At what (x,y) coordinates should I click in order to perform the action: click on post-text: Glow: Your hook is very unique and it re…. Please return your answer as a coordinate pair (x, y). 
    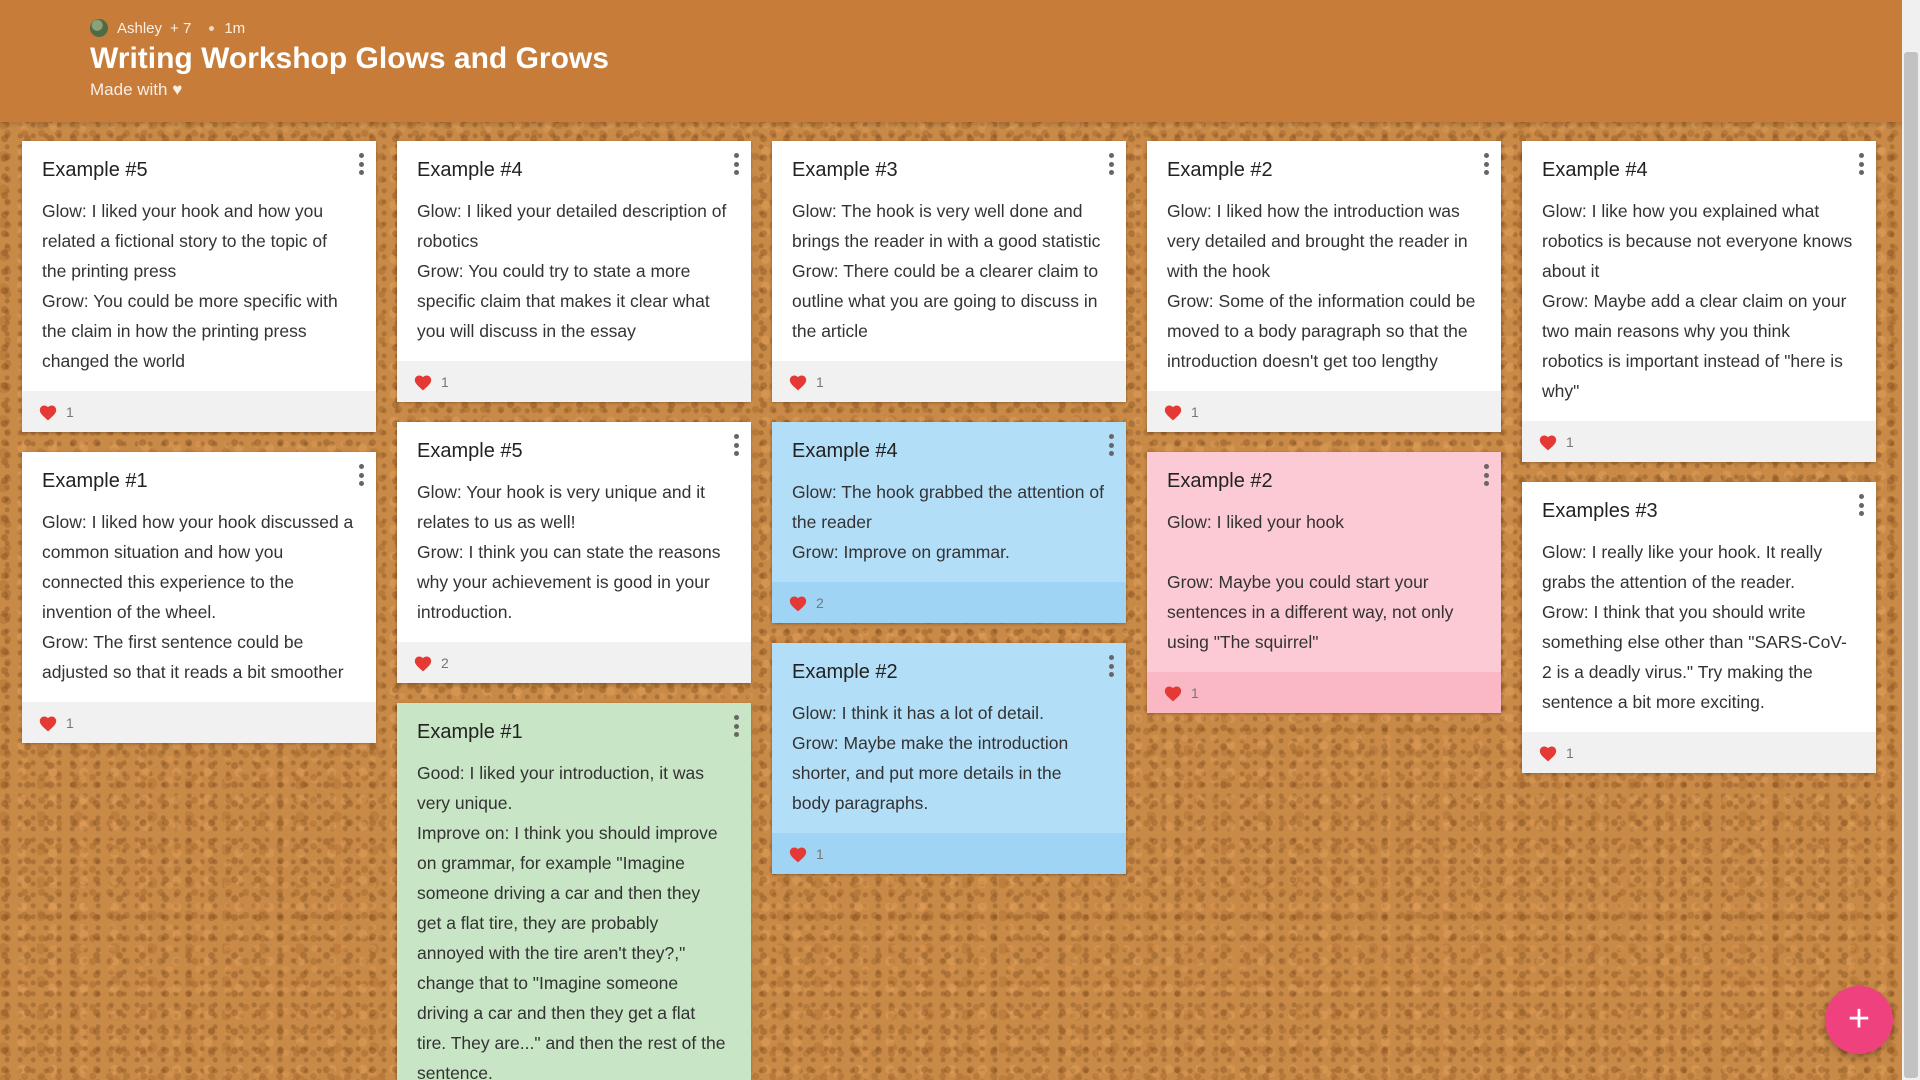
    Looking at the image, I should click on (569, 552).